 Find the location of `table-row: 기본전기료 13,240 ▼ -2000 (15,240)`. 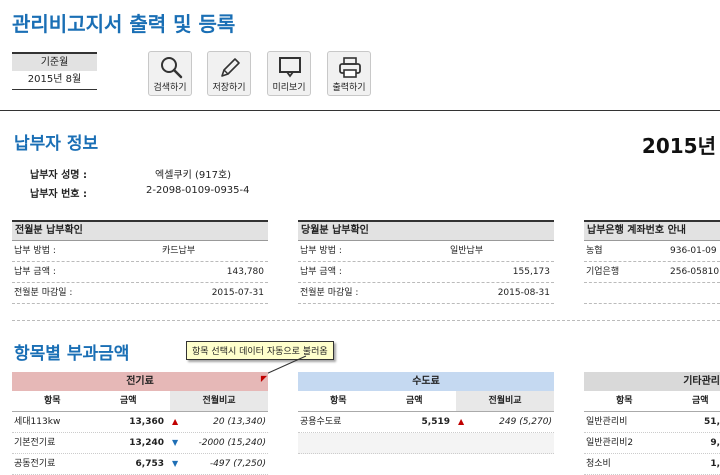

table-row: 기본전기료 13,240 ▼ -2000 (15,240) is located at coordinates (140, 443).